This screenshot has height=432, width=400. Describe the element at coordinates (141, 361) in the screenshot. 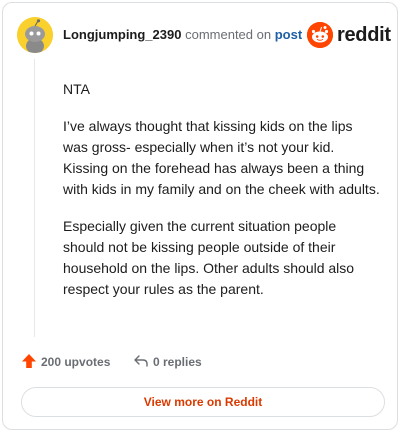

I see `reply-arrow-icon` at that location.